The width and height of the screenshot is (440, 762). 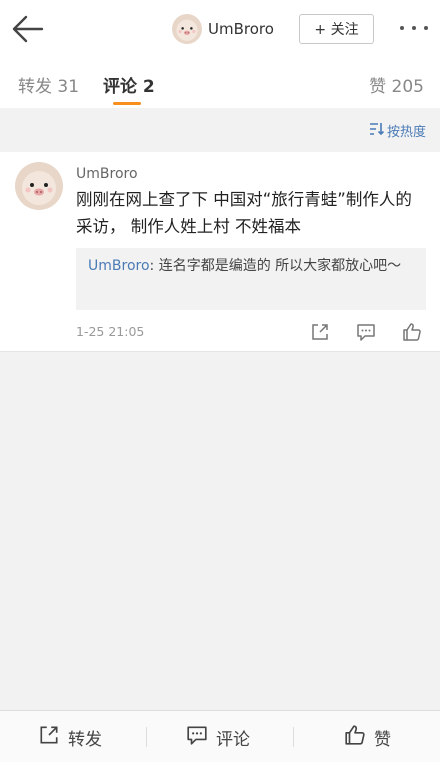 I want to click on repost-icon, so click(x=49, y=737).